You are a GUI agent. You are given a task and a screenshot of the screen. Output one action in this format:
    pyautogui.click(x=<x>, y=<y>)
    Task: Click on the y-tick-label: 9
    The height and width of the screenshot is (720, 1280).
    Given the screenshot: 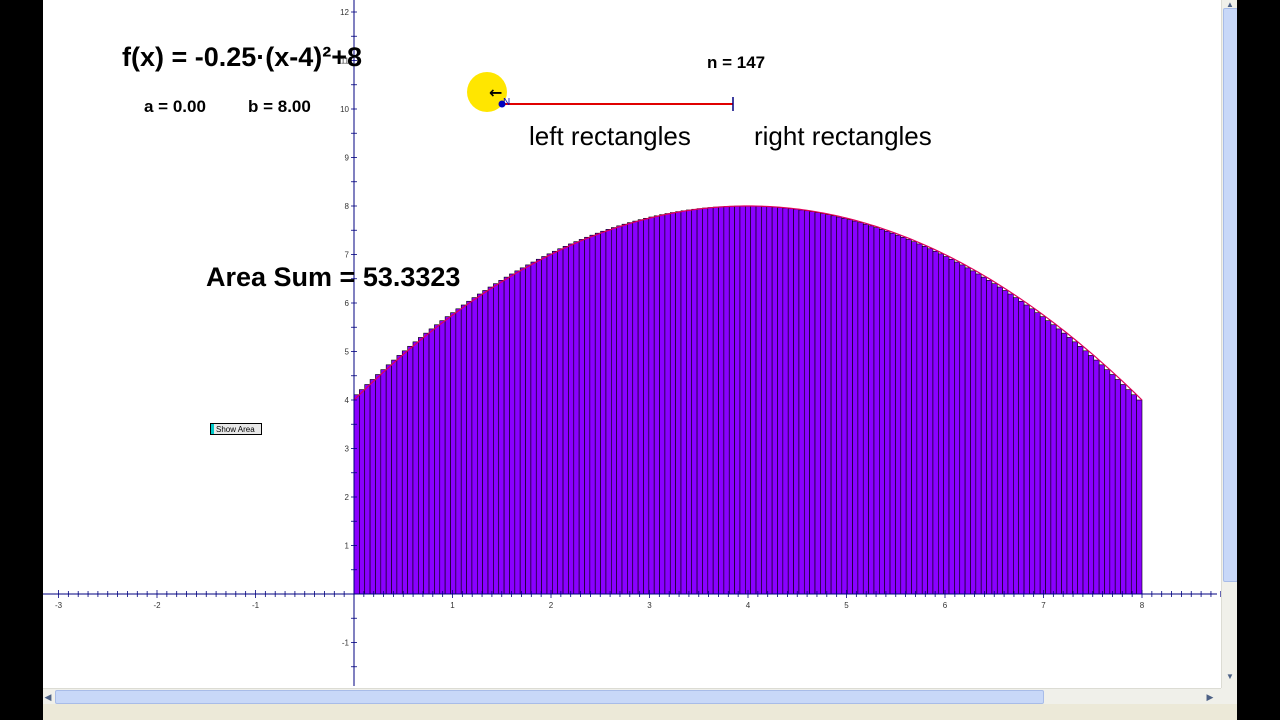 What is the action you would take?
    pyautogui.click(x=347, y=158)
    